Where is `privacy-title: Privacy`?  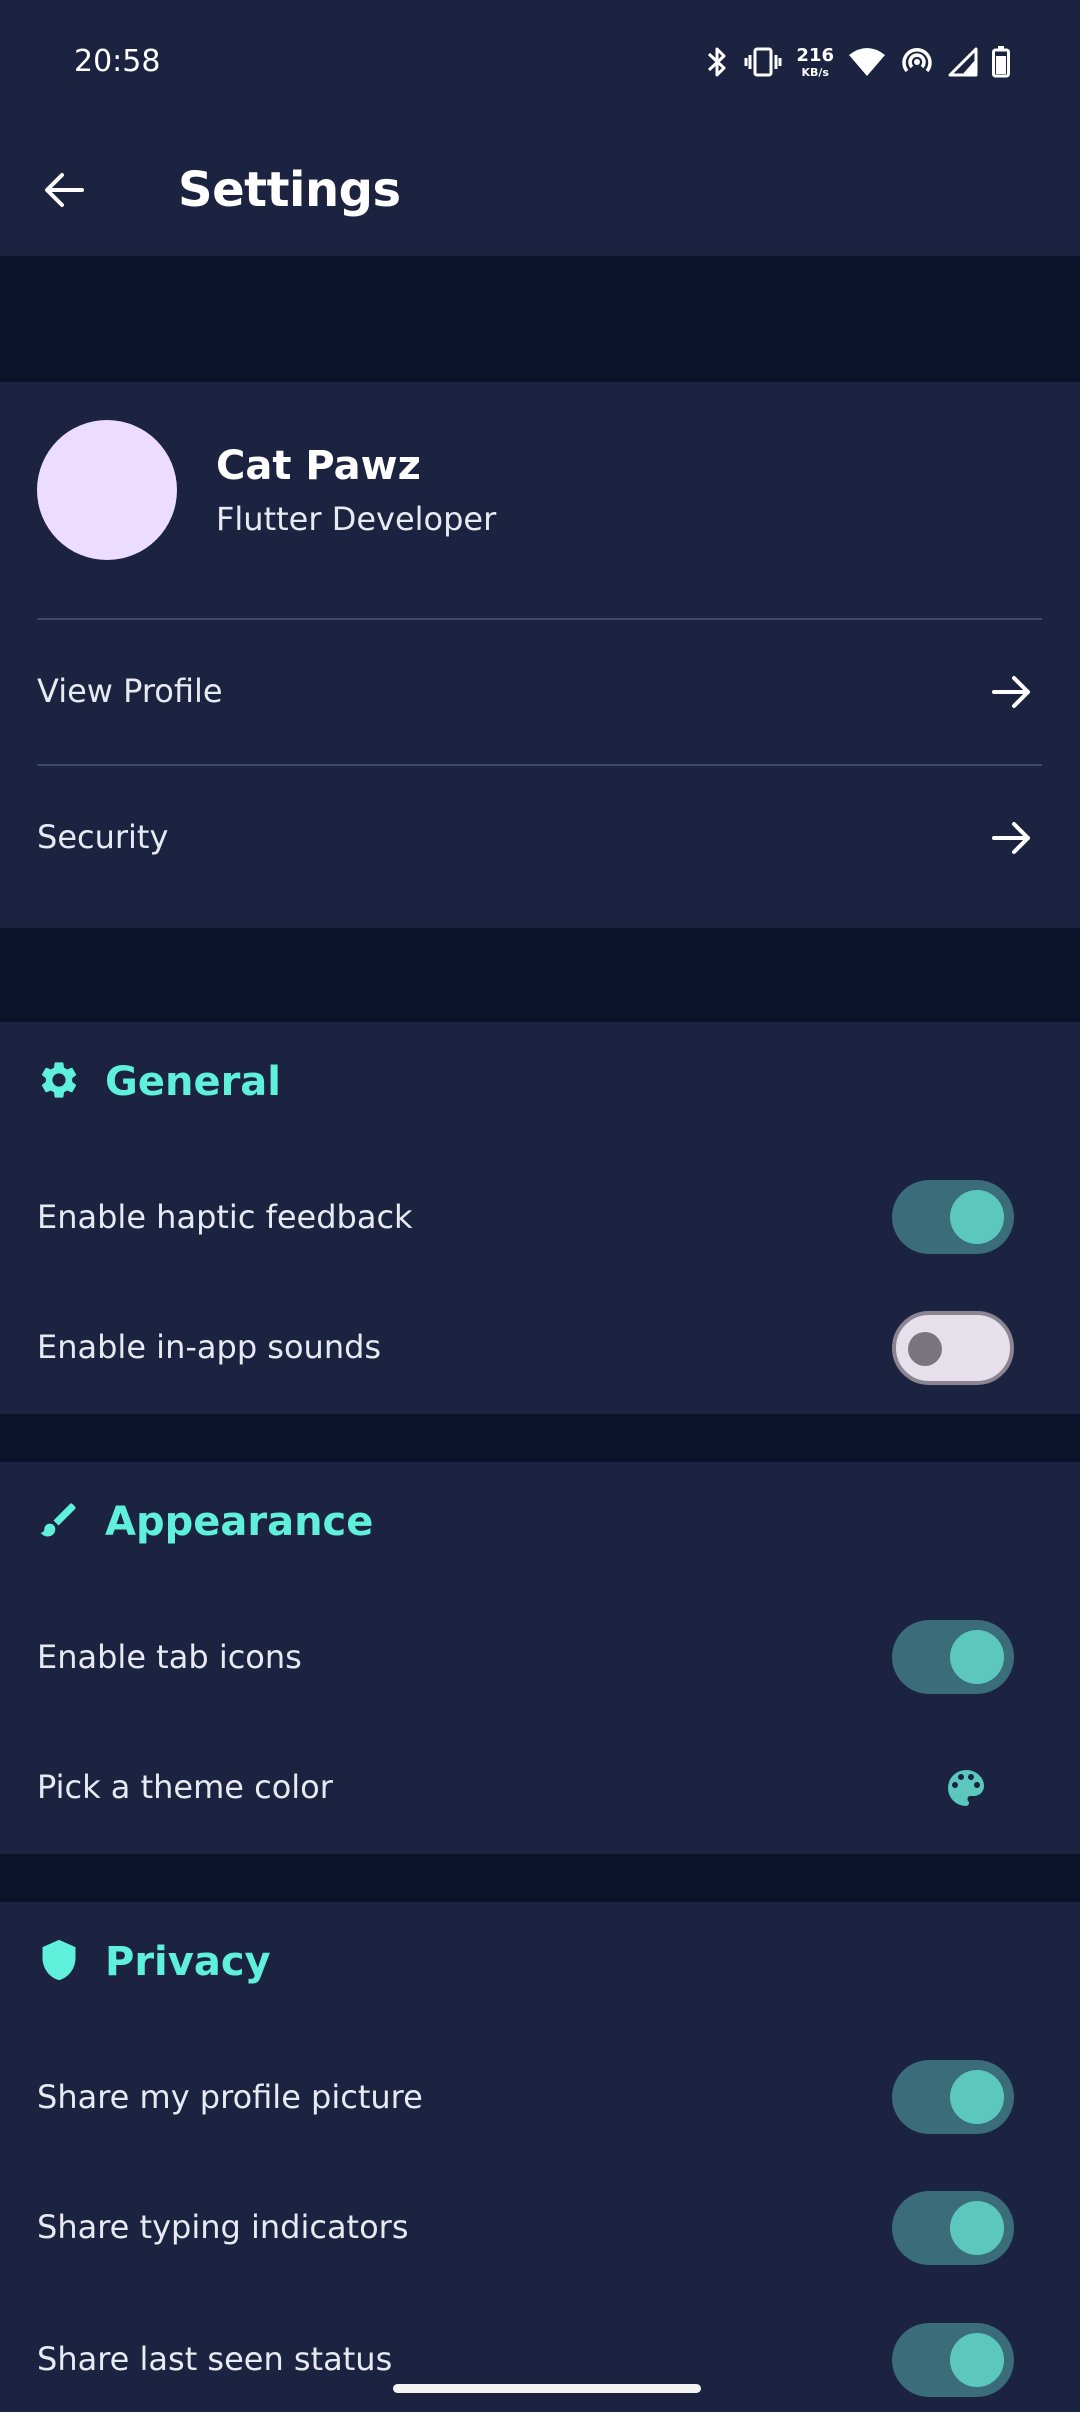 privacy-title: Privacy is located at coordinates (188, 1962).